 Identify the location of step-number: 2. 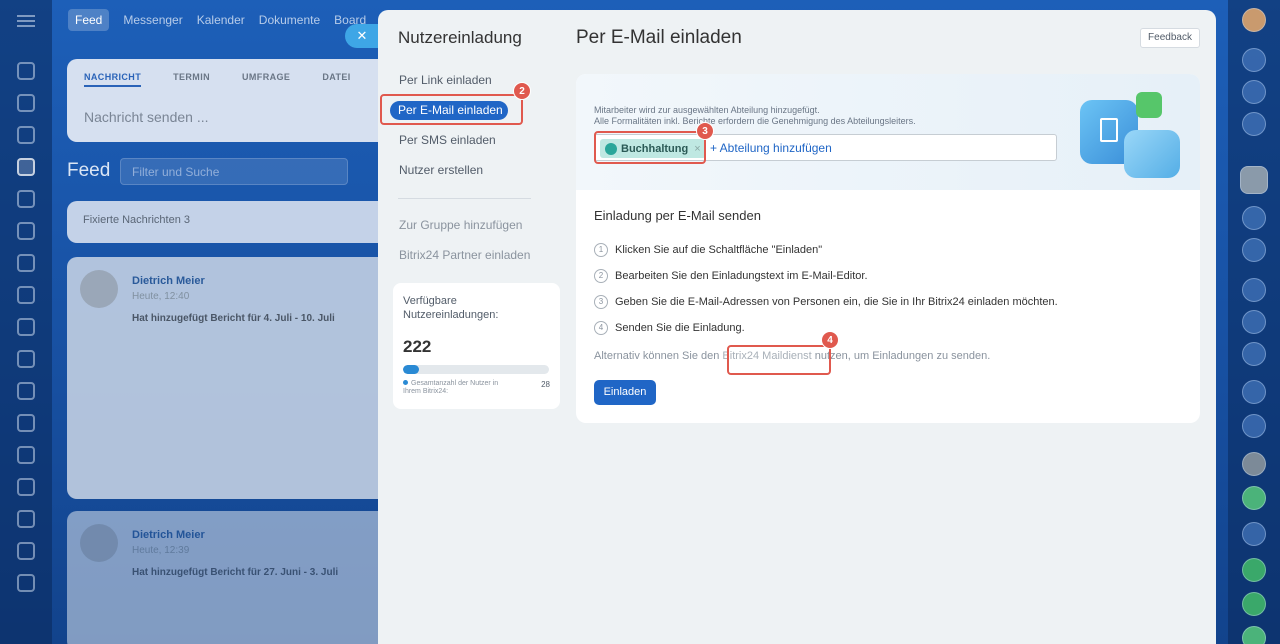
(601, 276).